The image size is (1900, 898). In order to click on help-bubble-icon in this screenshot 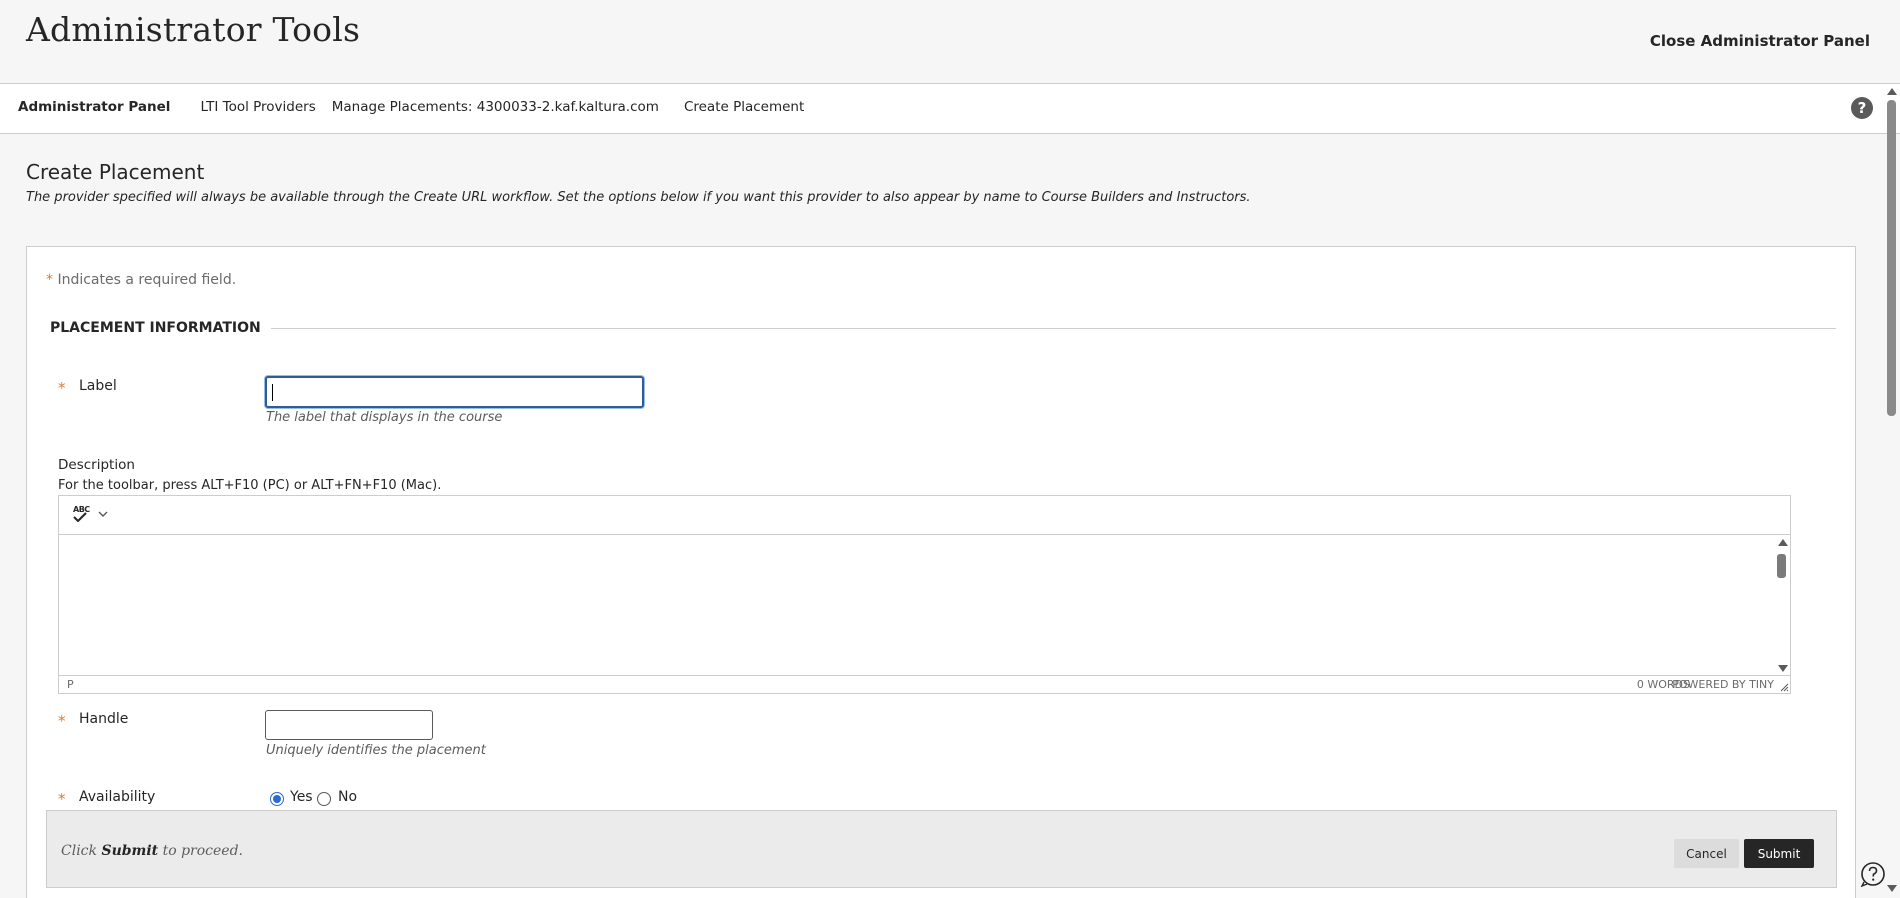, I will do `click(1873, 874)`.